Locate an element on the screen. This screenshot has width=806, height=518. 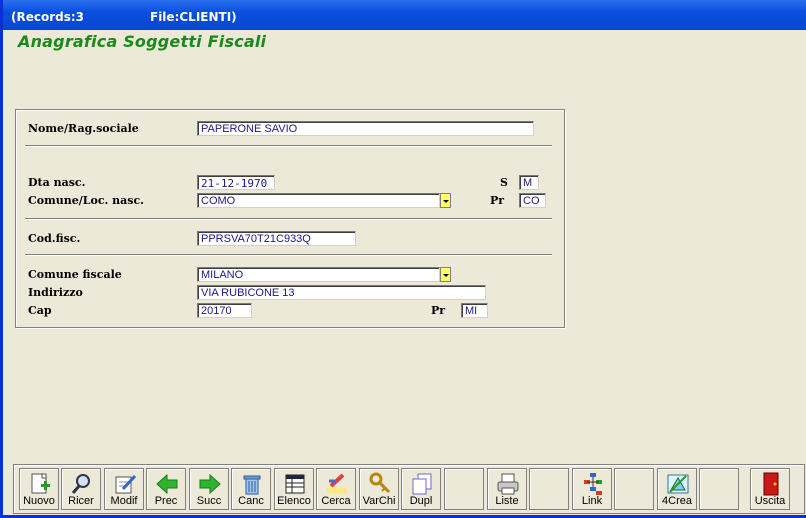
nome-field: PAPERONE SAVIO is located at coordinates (365, 128).